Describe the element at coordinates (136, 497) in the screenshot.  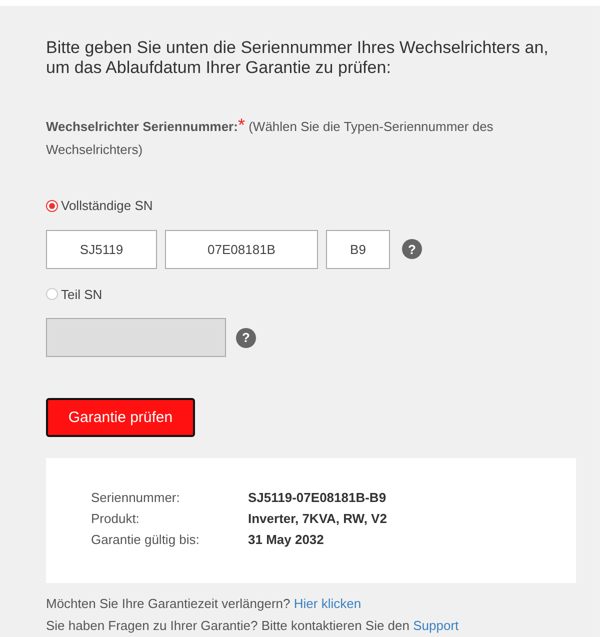
I see `result-label: Seriennummer:` at that location.